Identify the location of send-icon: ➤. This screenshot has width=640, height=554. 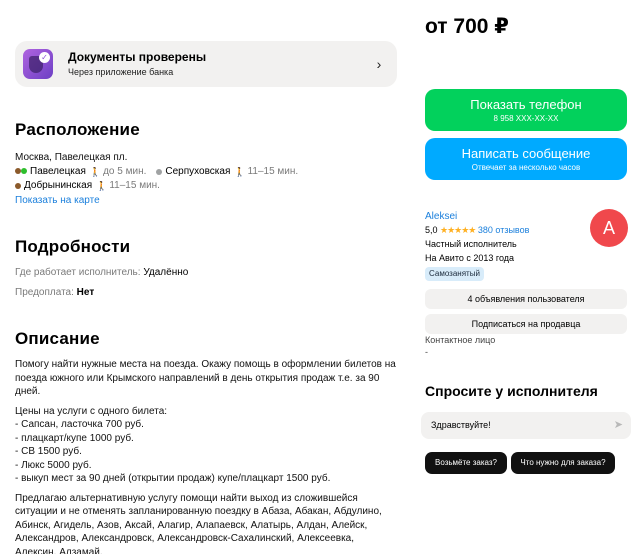
(618, 425).